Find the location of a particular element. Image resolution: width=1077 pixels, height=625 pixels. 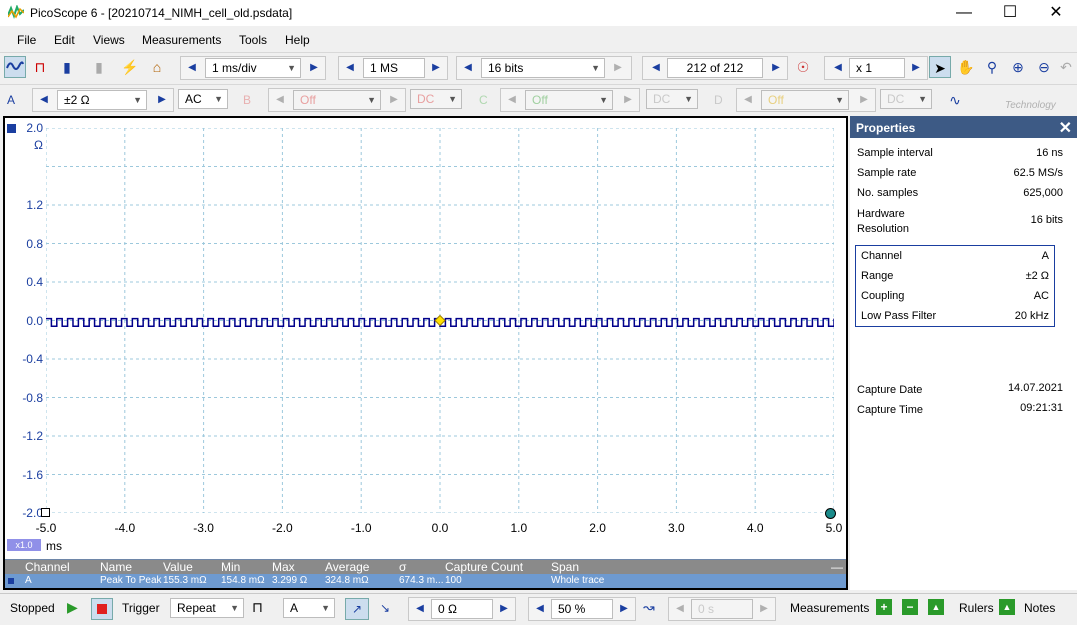

ruler-handle-left is located at coordinates (45, 512).